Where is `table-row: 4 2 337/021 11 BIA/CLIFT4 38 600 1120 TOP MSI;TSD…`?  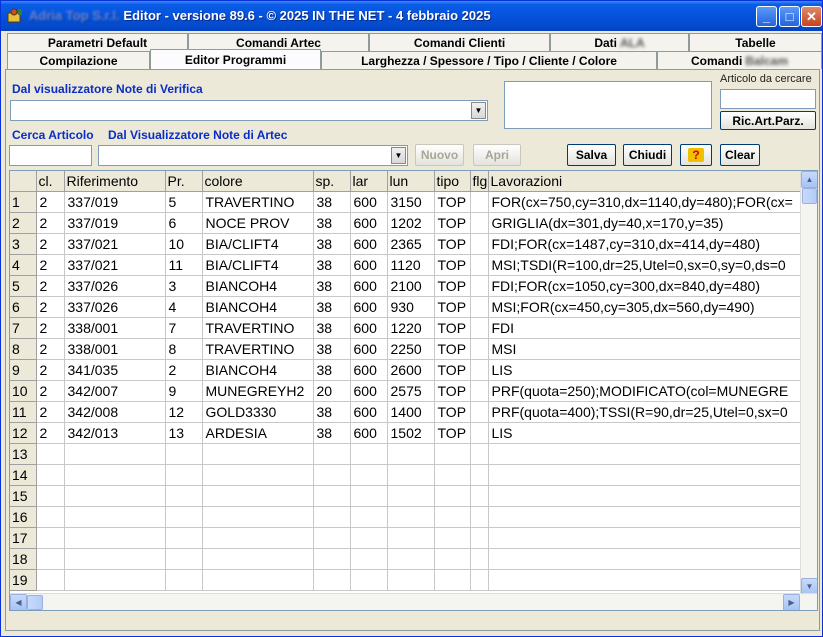
table-row: 4 2 337/021 11 BIA/CLIFT4 38 600 1120 TOP MSI;TSD… is located at coordinates (406, 265).